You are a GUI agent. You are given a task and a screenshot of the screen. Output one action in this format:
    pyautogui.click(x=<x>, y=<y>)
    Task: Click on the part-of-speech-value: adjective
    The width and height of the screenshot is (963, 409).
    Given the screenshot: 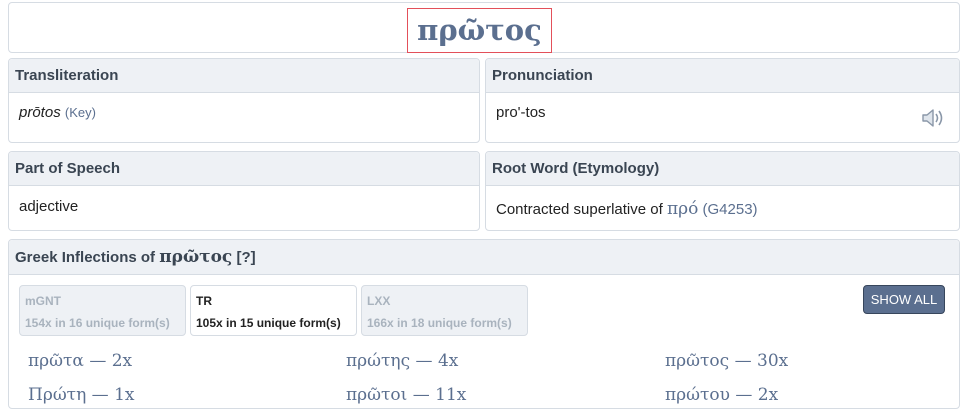 What is the action you would take?
    pyautogui.click(x=49, y=206)
    